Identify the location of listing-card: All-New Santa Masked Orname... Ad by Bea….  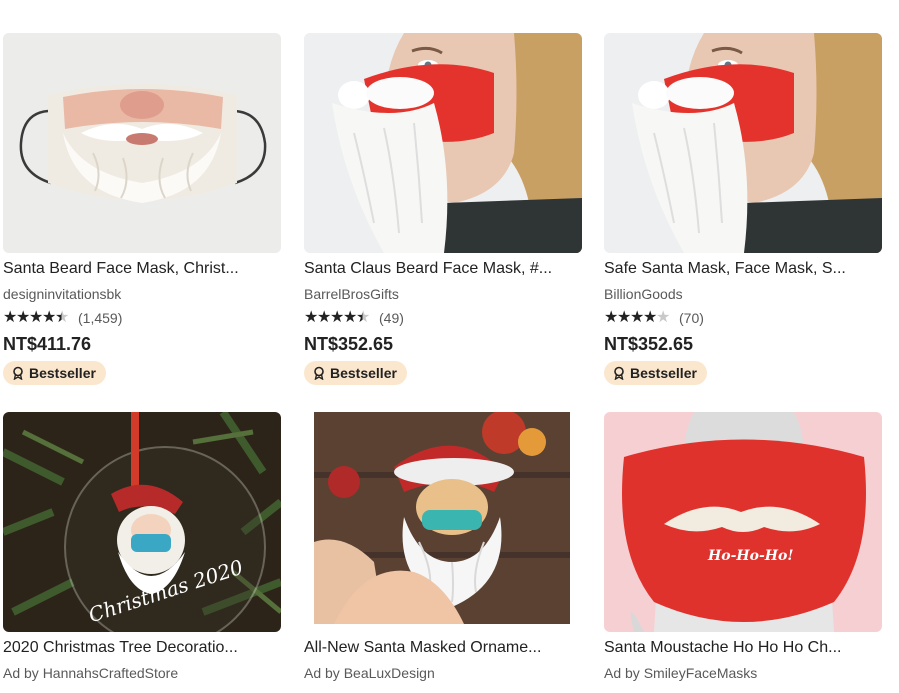
(443, 547).